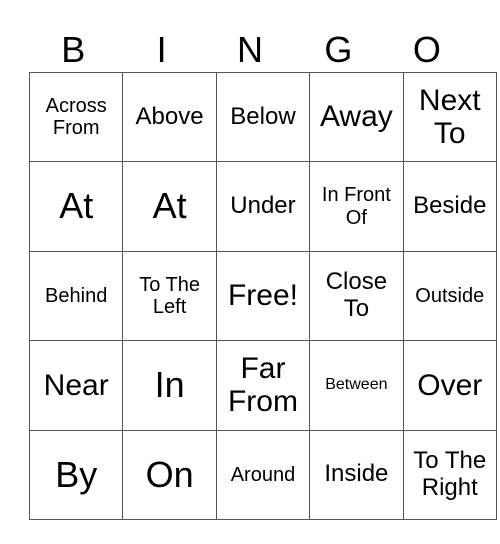 The image size is (500, 544). Describe the element at coordinates (449, 296) in the screenshot. I see `bingo-cell: Outside` at that location.